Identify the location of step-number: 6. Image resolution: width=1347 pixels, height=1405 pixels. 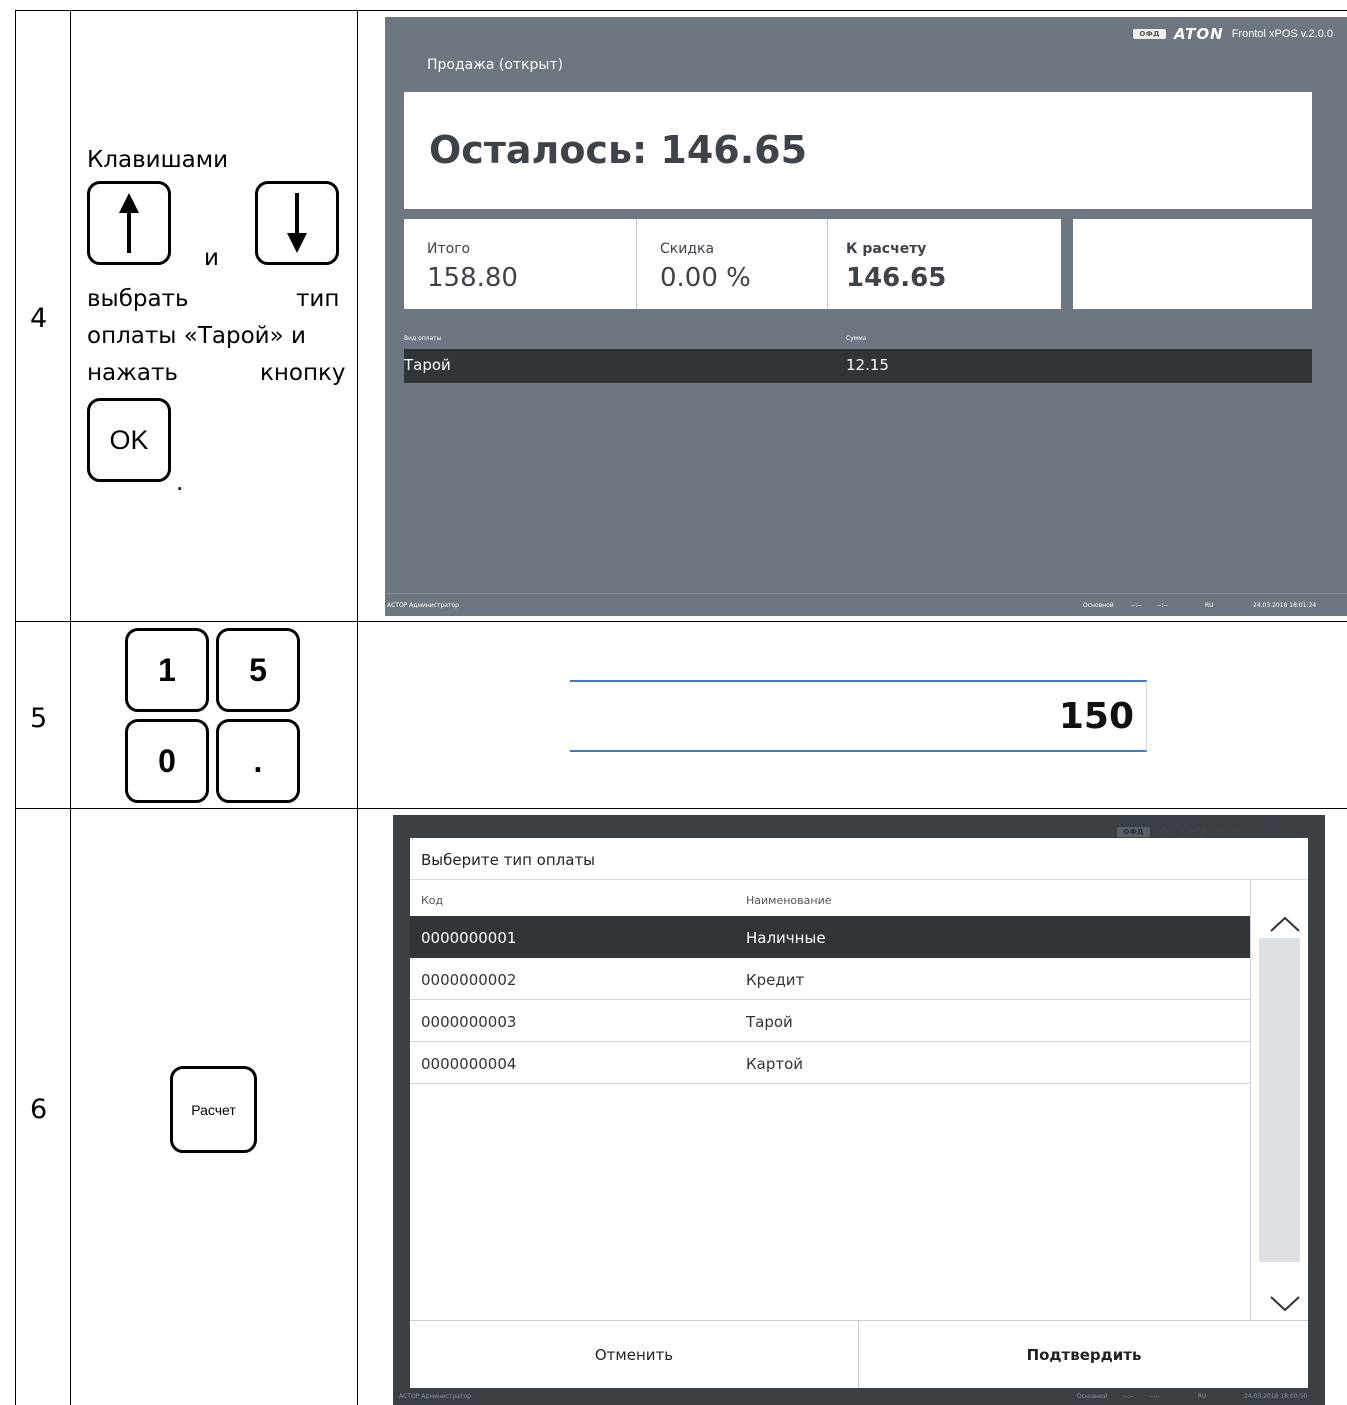
(39, 1109).